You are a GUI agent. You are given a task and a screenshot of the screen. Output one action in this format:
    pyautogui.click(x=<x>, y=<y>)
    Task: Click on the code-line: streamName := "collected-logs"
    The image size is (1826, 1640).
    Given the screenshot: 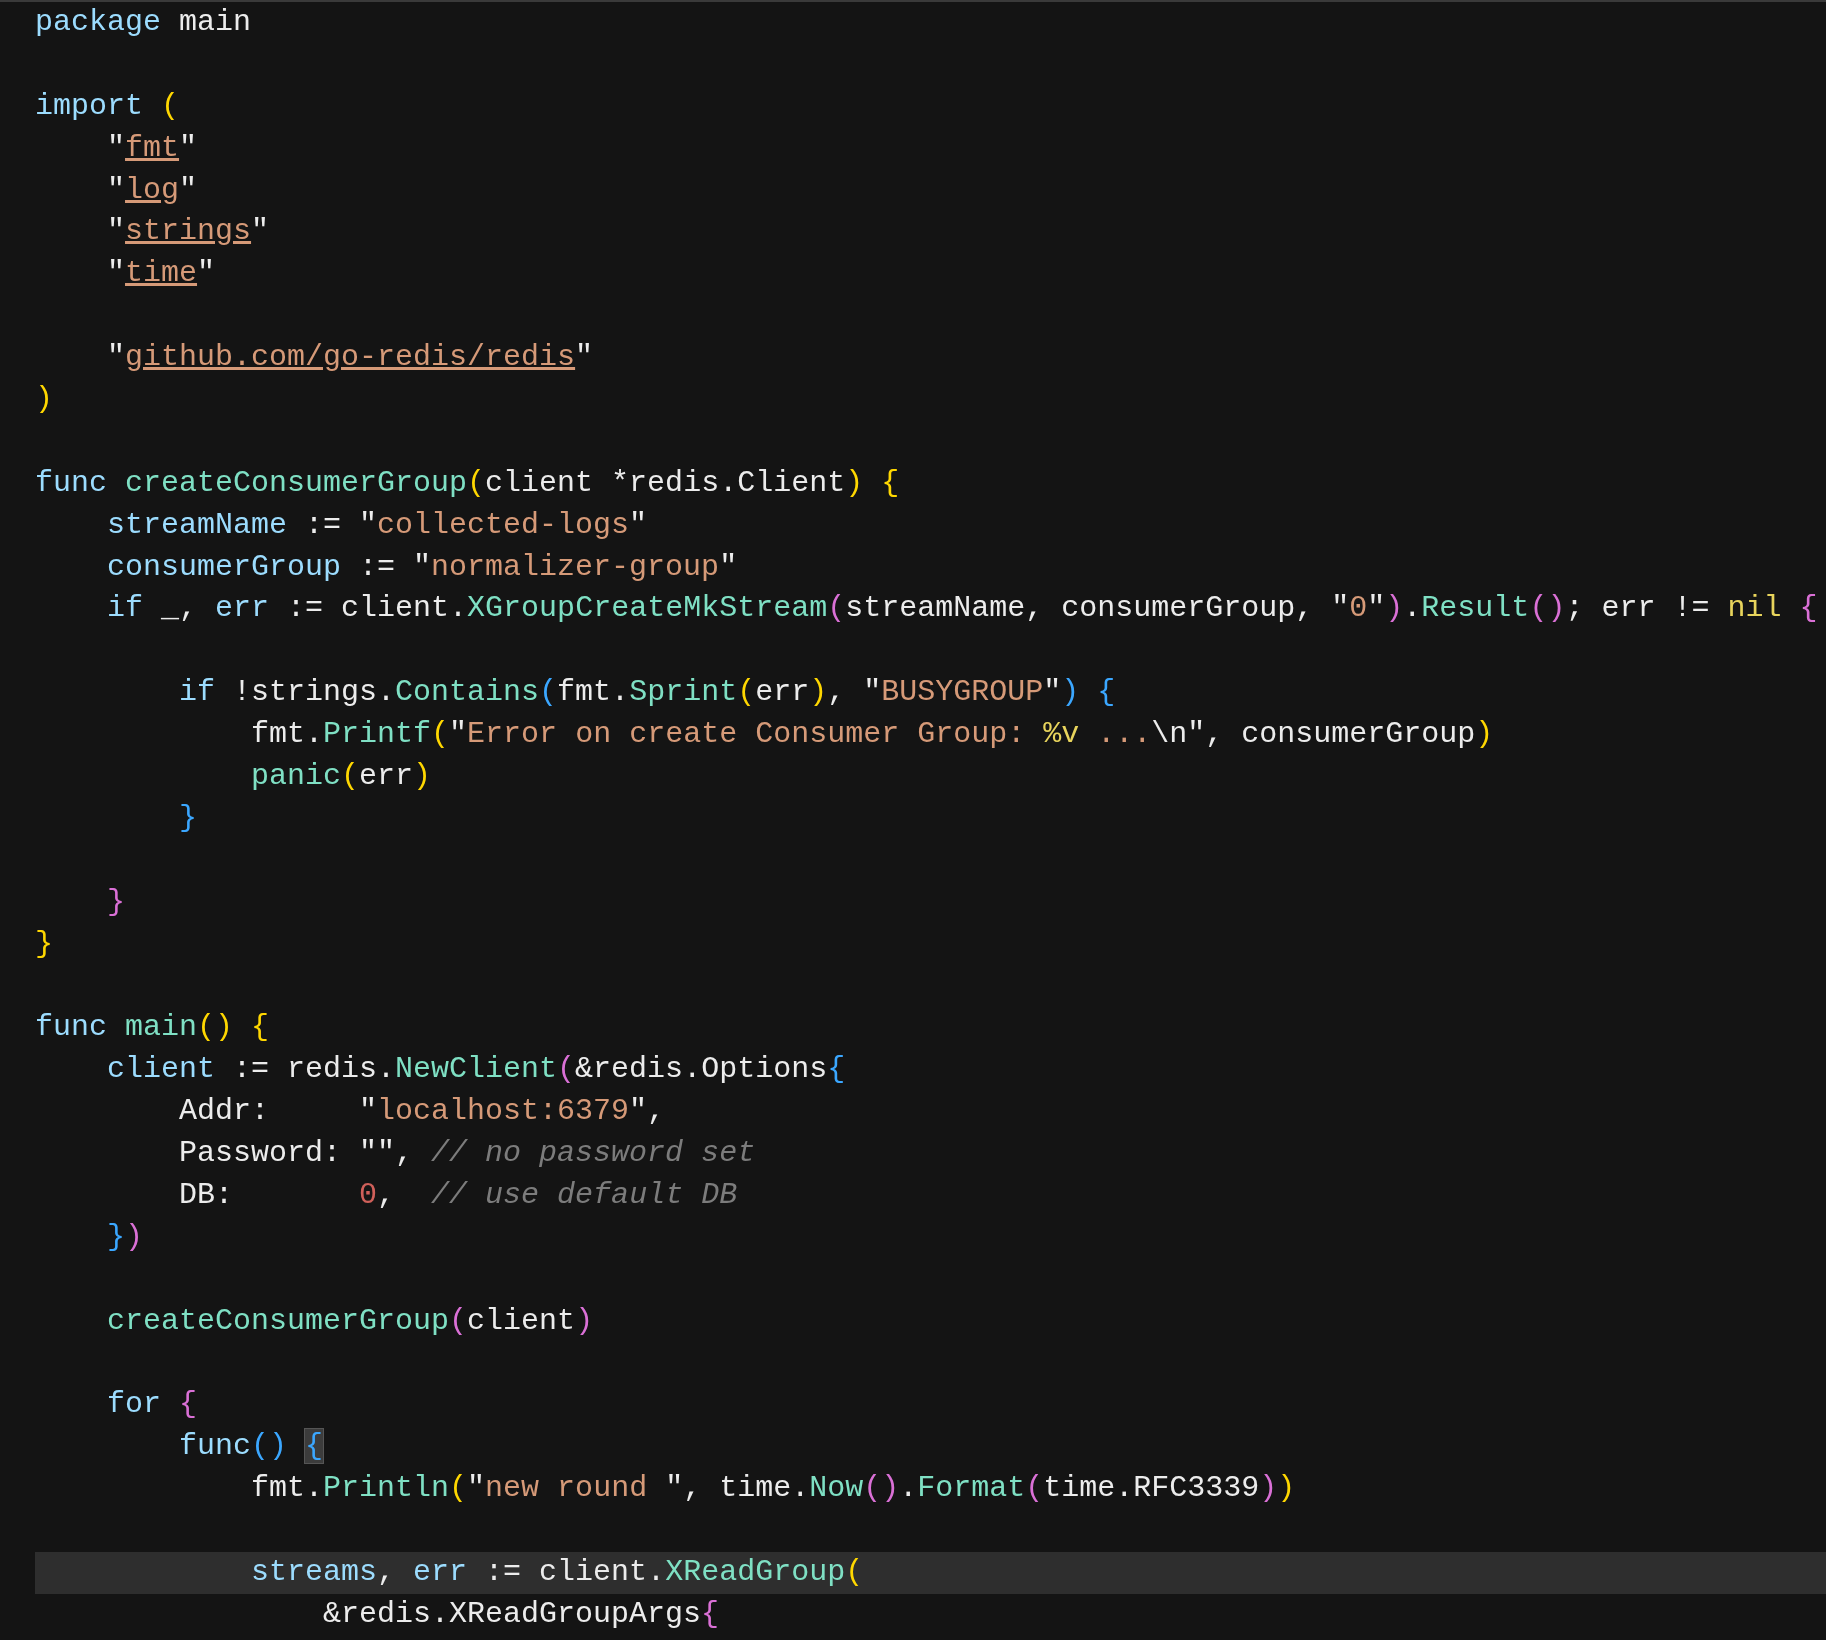 What is the action you would take?
    pyautogui.click(x=377, y=525)
    